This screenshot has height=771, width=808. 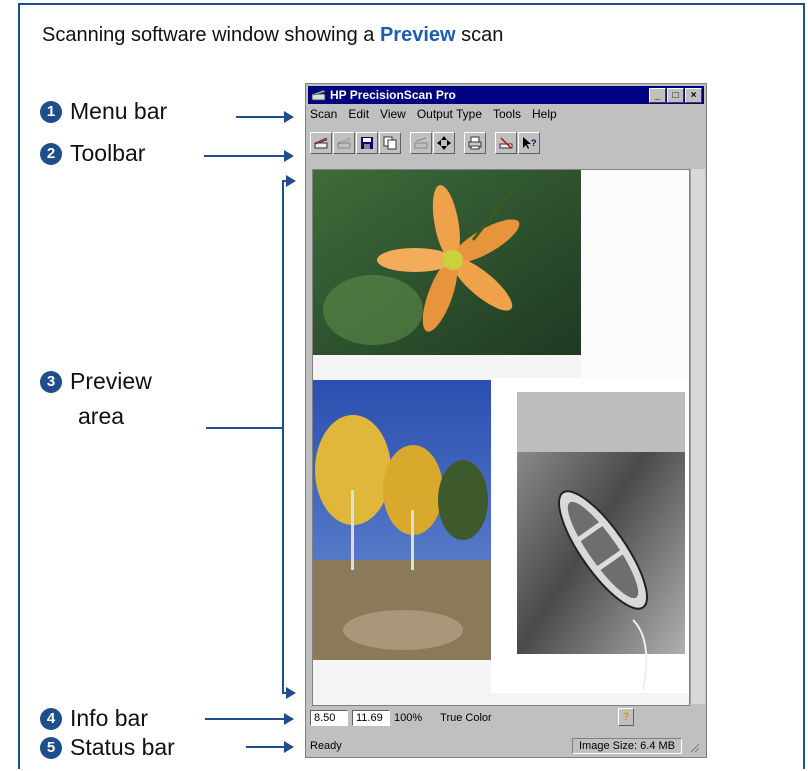 I want to click on image-size-status: Image Size: 6.4 MB, so click(x=627, y=746).